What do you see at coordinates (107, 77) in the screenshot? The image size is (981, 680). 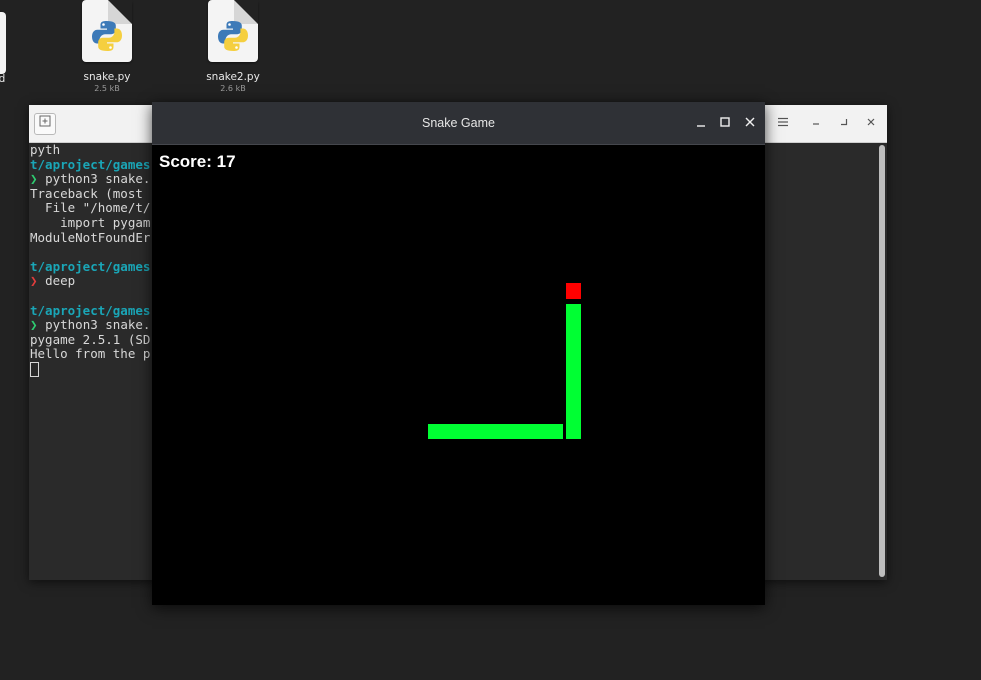 I see `desktop-icon-label: snake.py` at bounding box center [107, 77].